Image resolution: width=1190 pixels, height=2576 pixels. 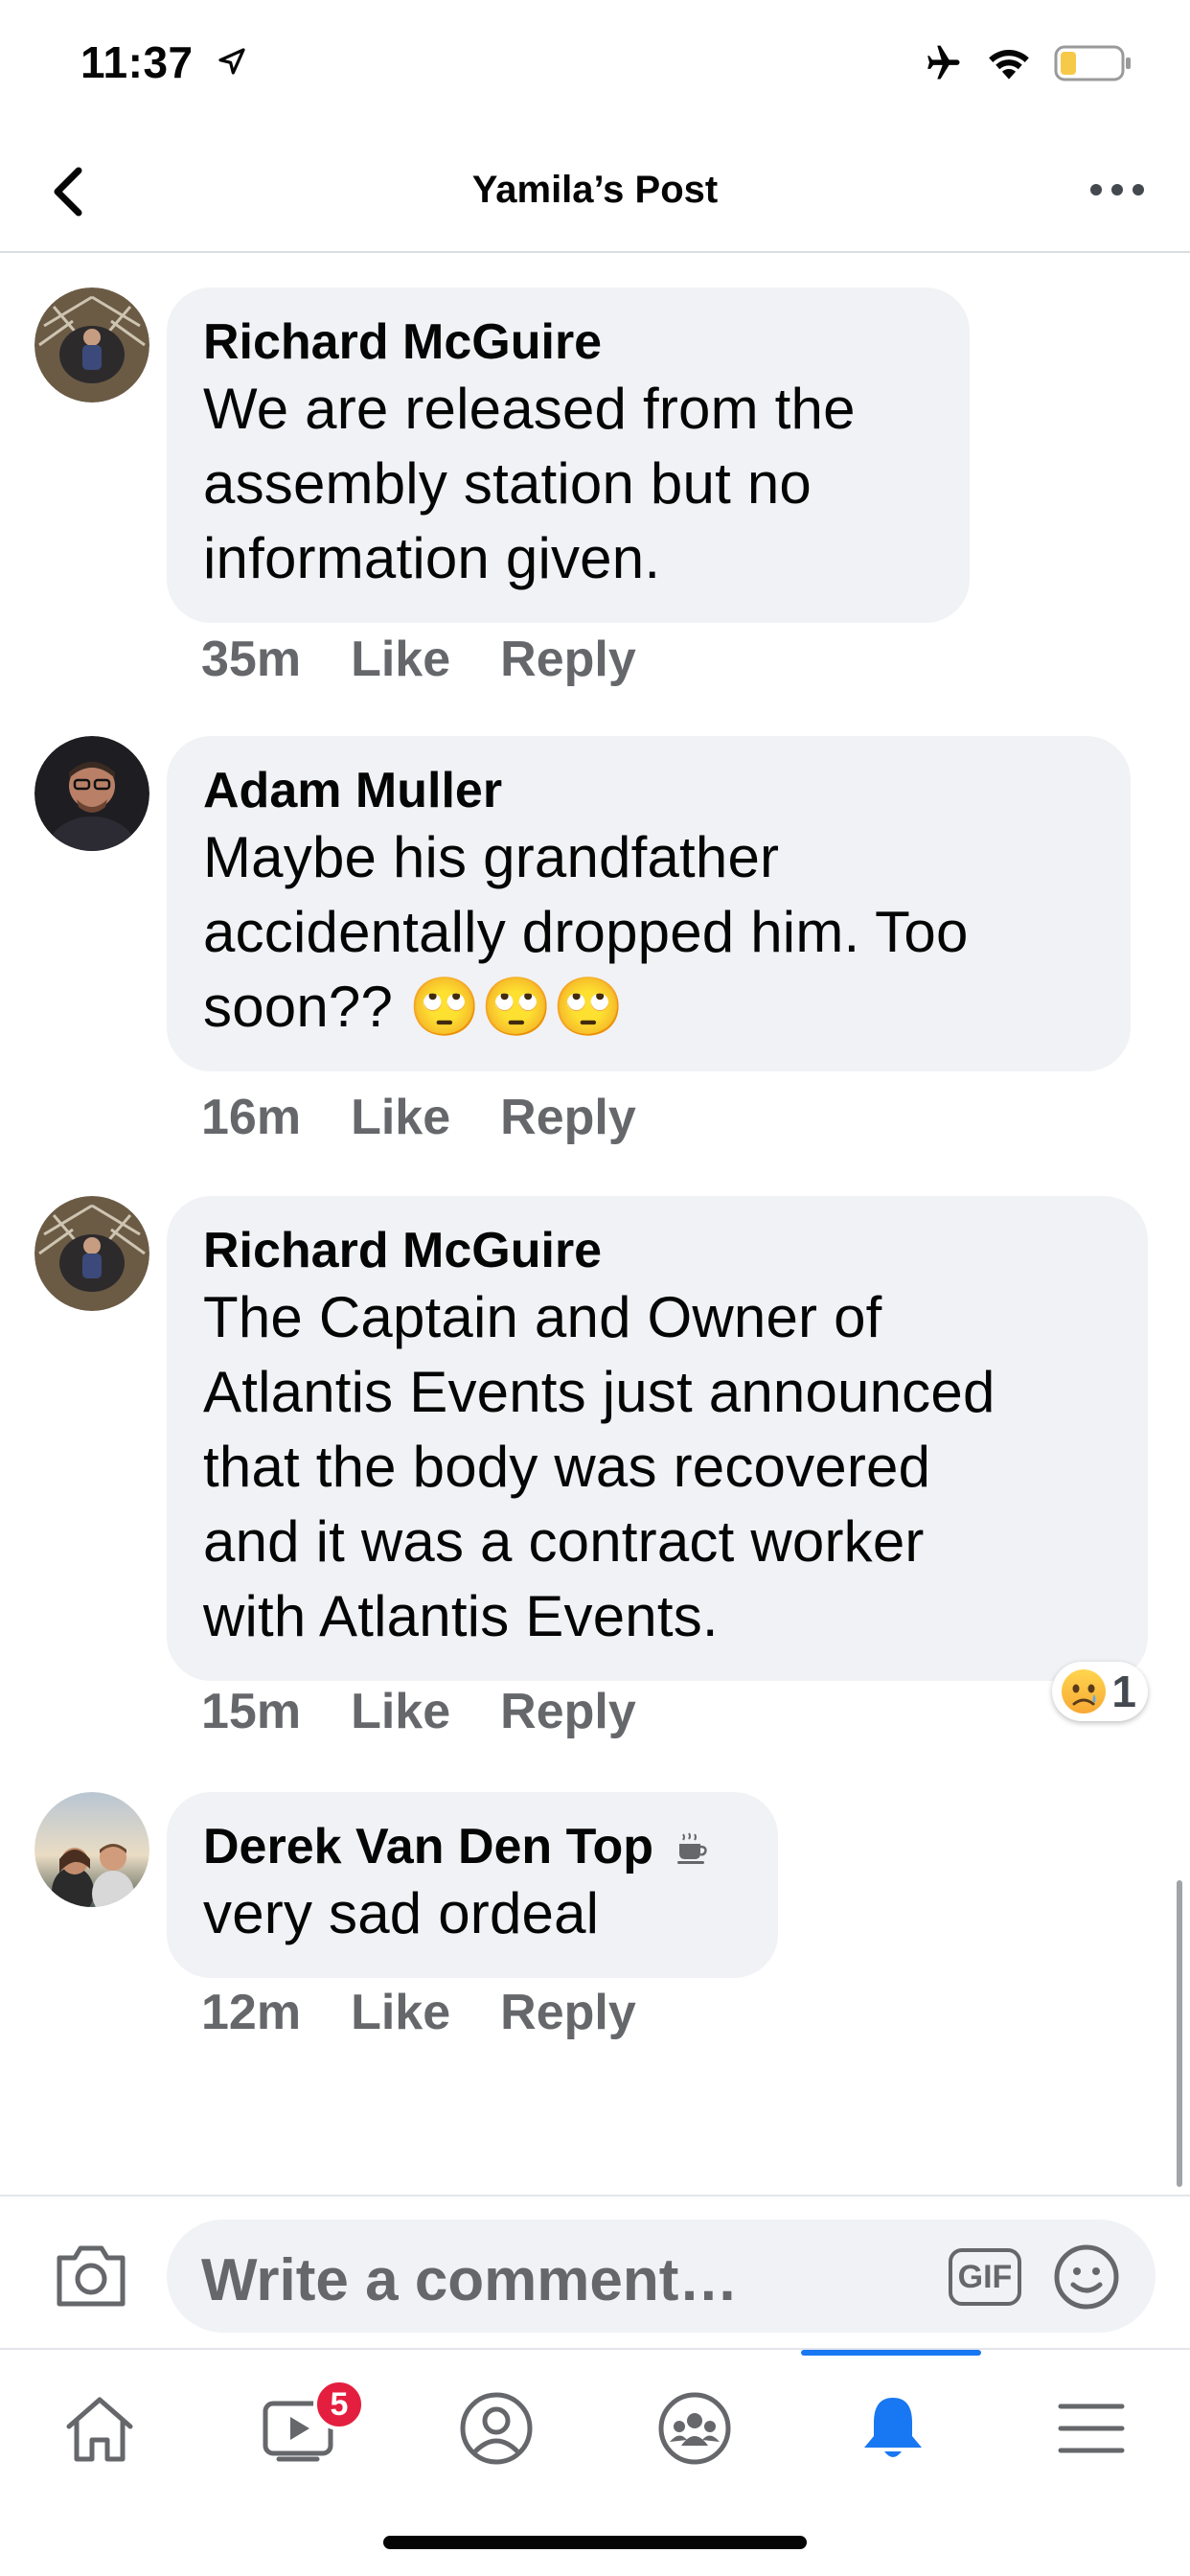 What do you see at coordinates (1117, 189) in the screenshot?
I see `more-horizontal-icon` at bounding box center [1117, 189].